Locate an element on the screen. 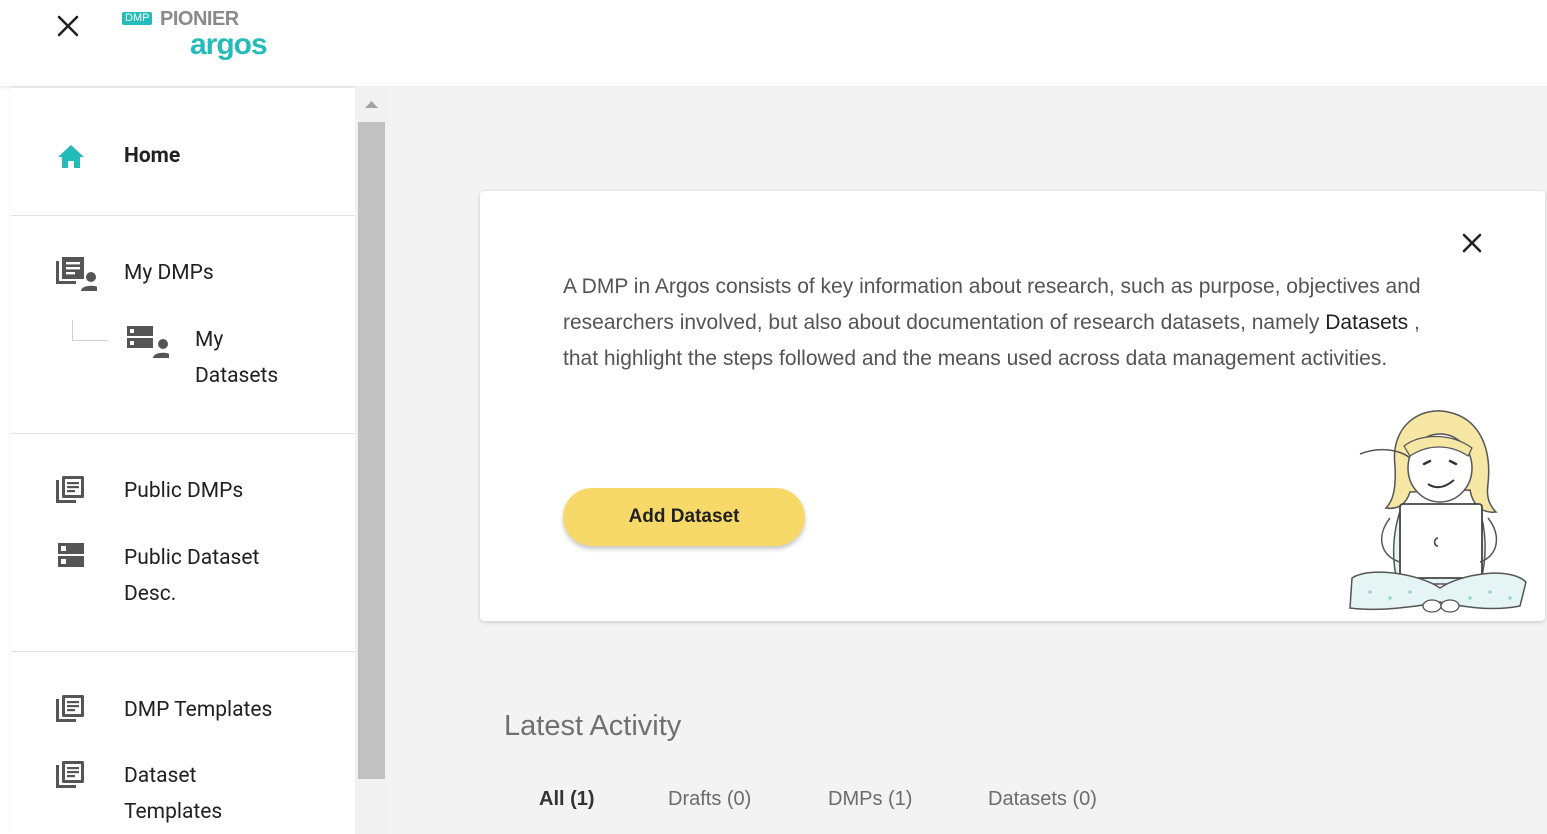 This screenshot has width=1547, height=834. tab-all: All (1) is located at coordinates (567, 799).